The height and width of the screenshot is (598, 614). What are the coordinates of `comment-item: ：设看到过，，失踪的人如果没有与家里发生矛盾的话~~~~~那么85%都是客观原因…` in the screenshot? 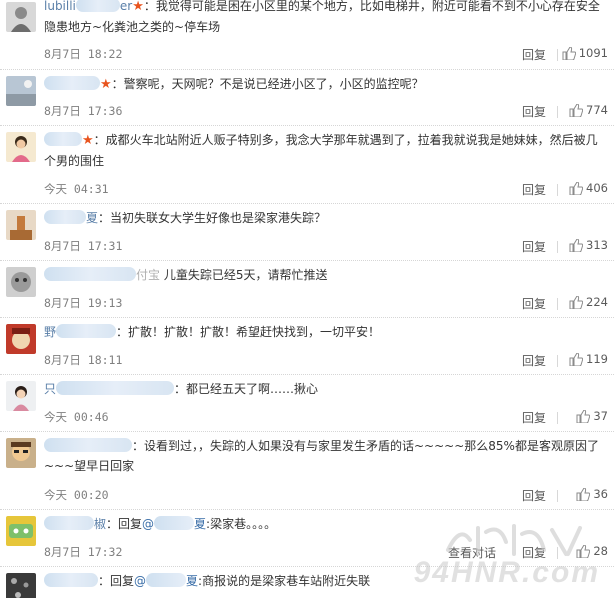 It's located at (307, 471).